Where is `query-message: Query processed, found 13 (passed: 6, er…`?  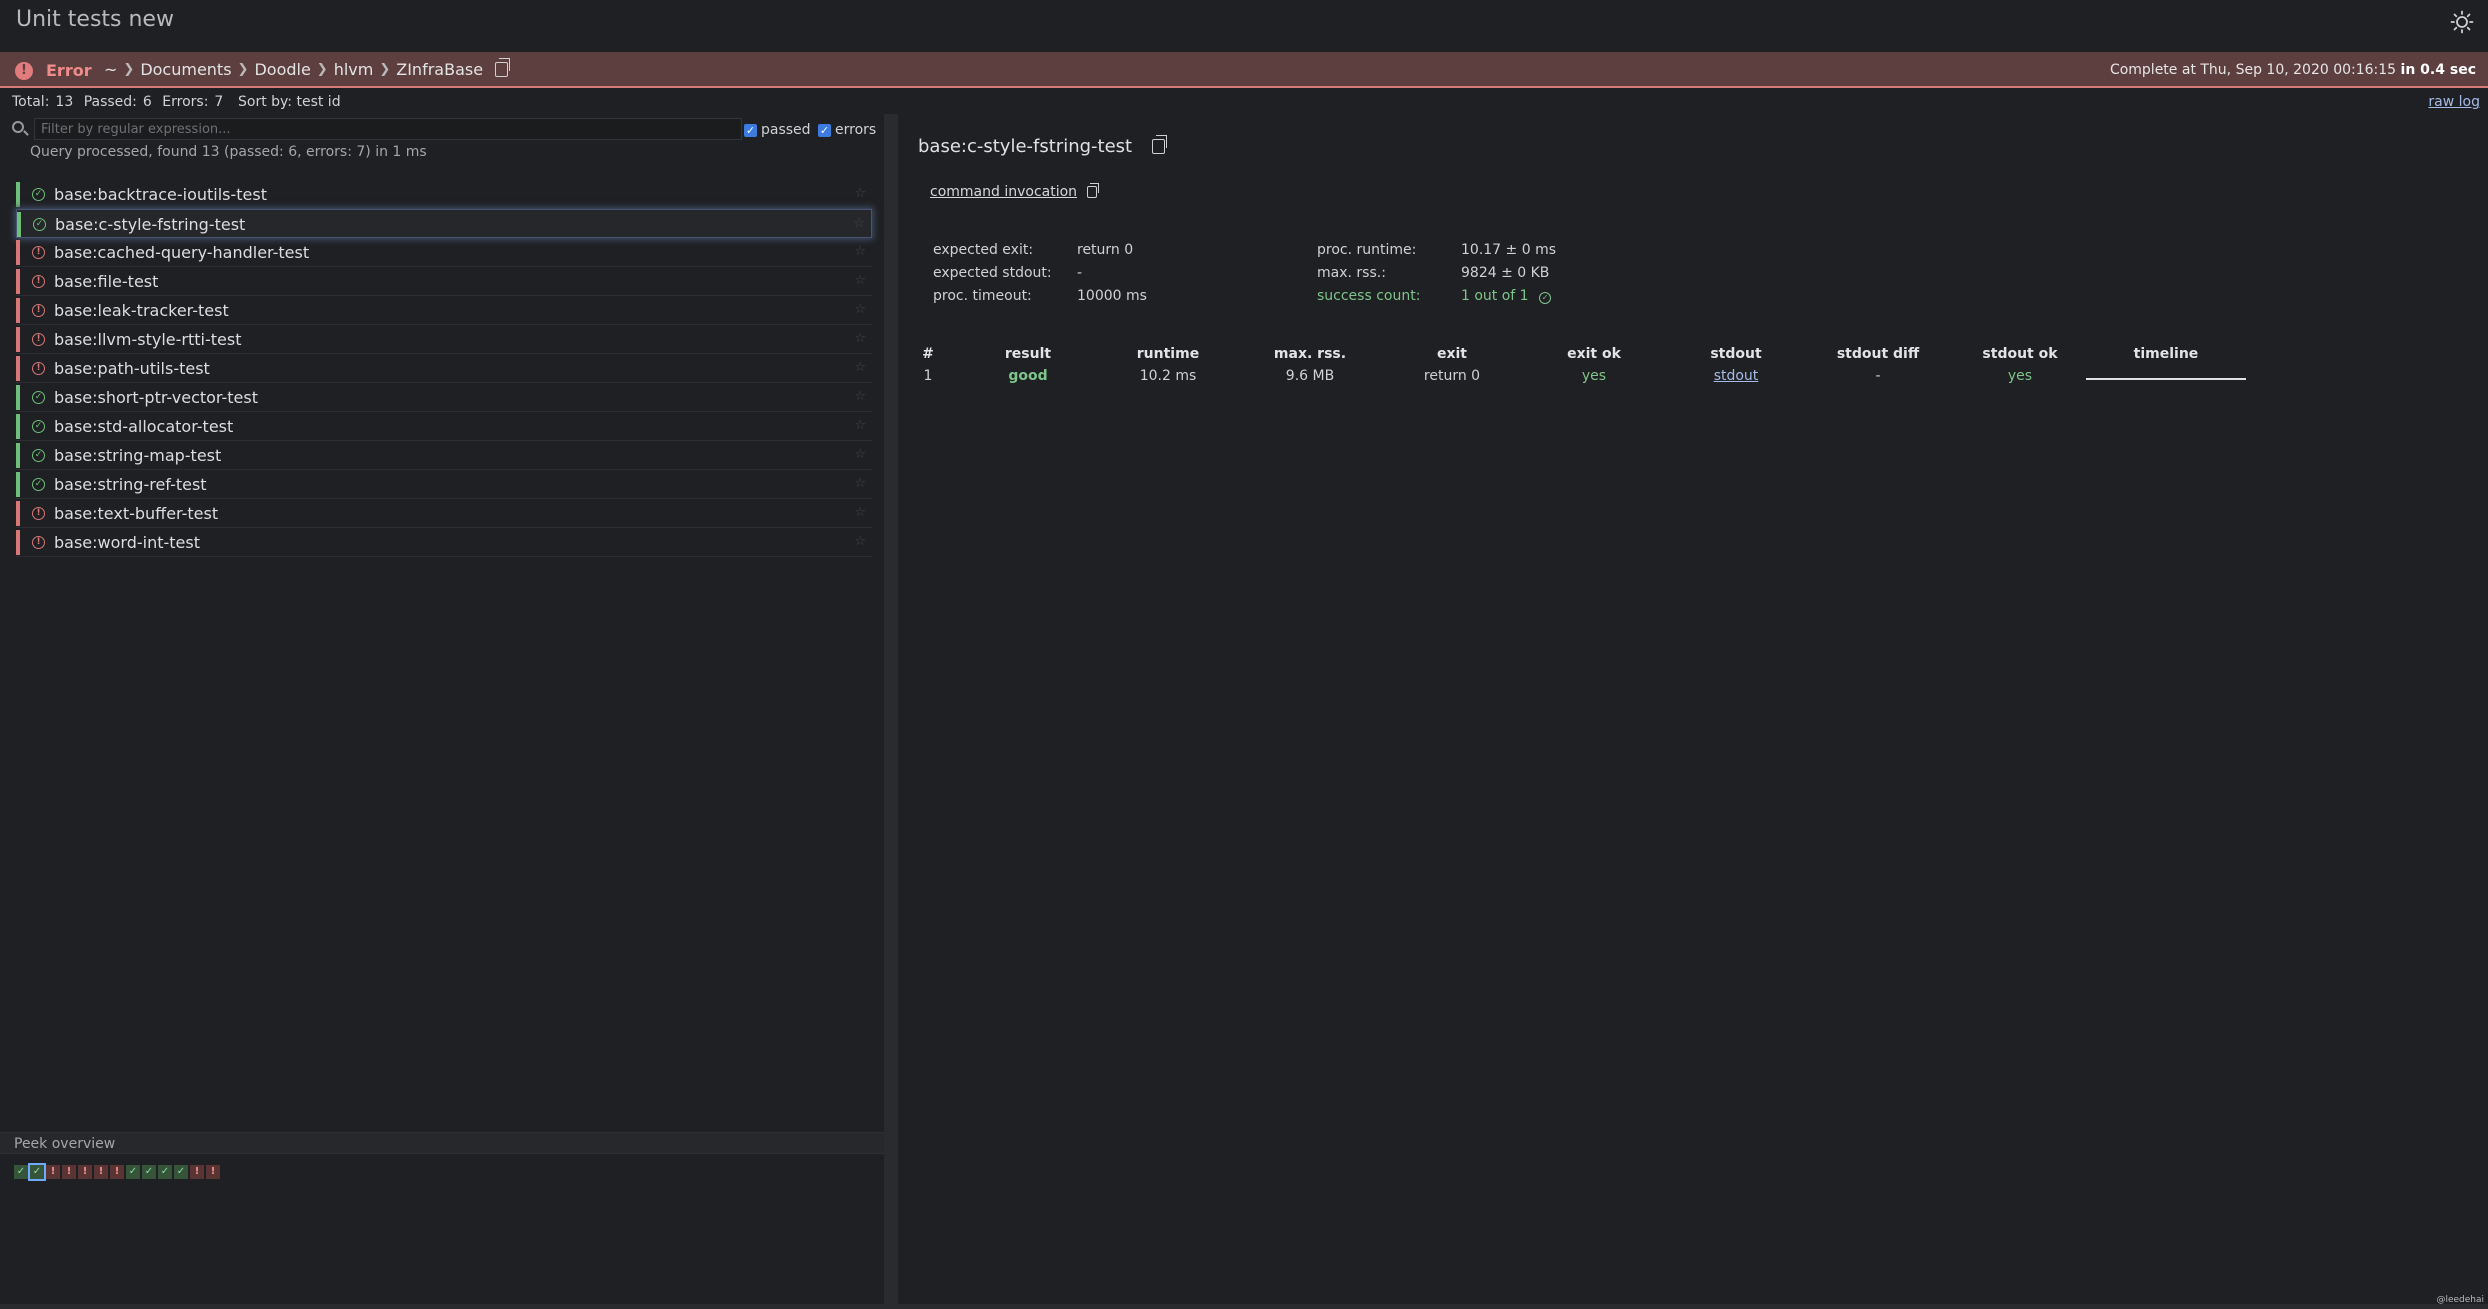
query-message: Query processed, found 13 (passed: 6, er… is located at coordinates (228, 152).